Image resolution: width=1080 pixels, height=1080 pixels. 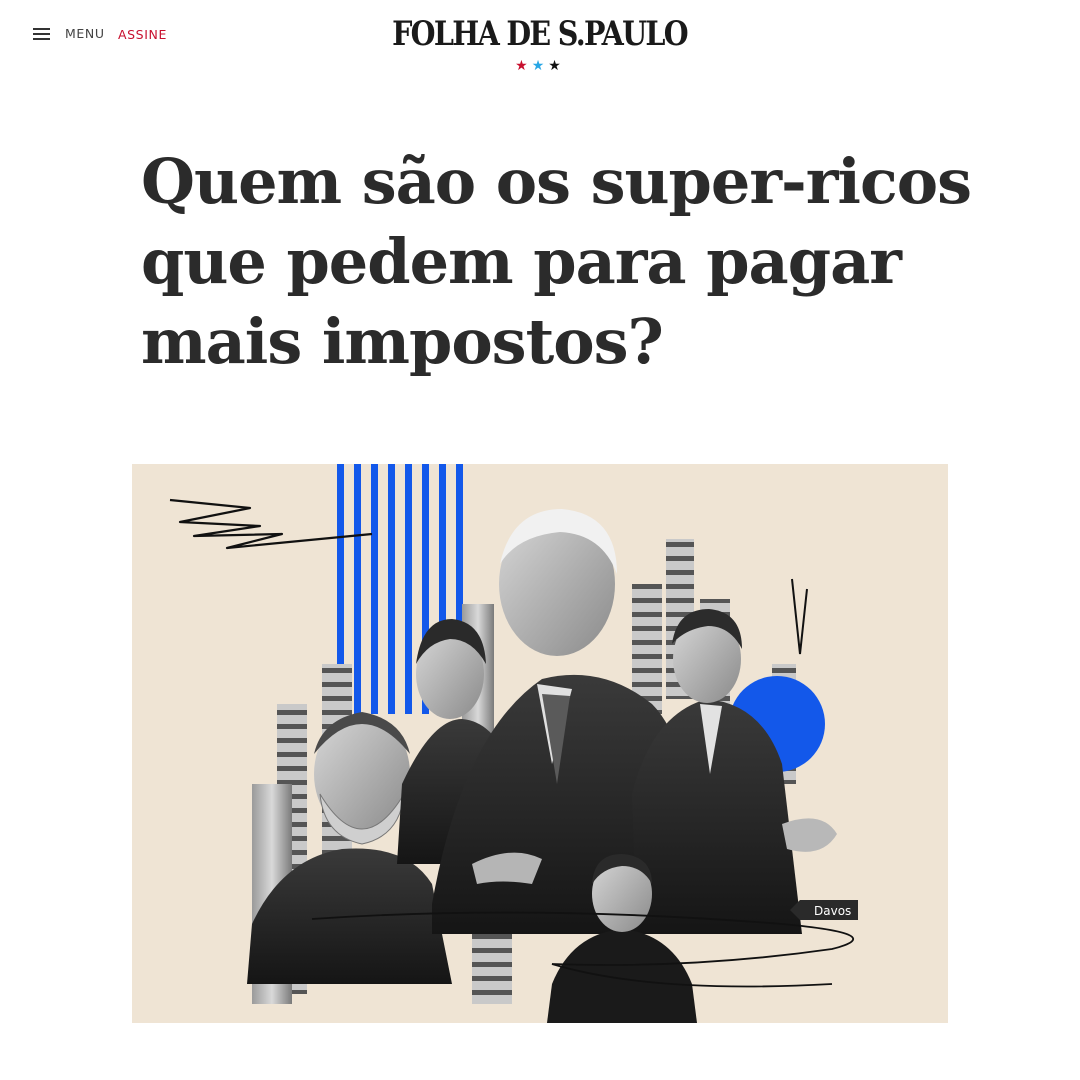 I want to click on logo-wordmark: FOLHA DE S.PAULO, so click(x=541, y=34).